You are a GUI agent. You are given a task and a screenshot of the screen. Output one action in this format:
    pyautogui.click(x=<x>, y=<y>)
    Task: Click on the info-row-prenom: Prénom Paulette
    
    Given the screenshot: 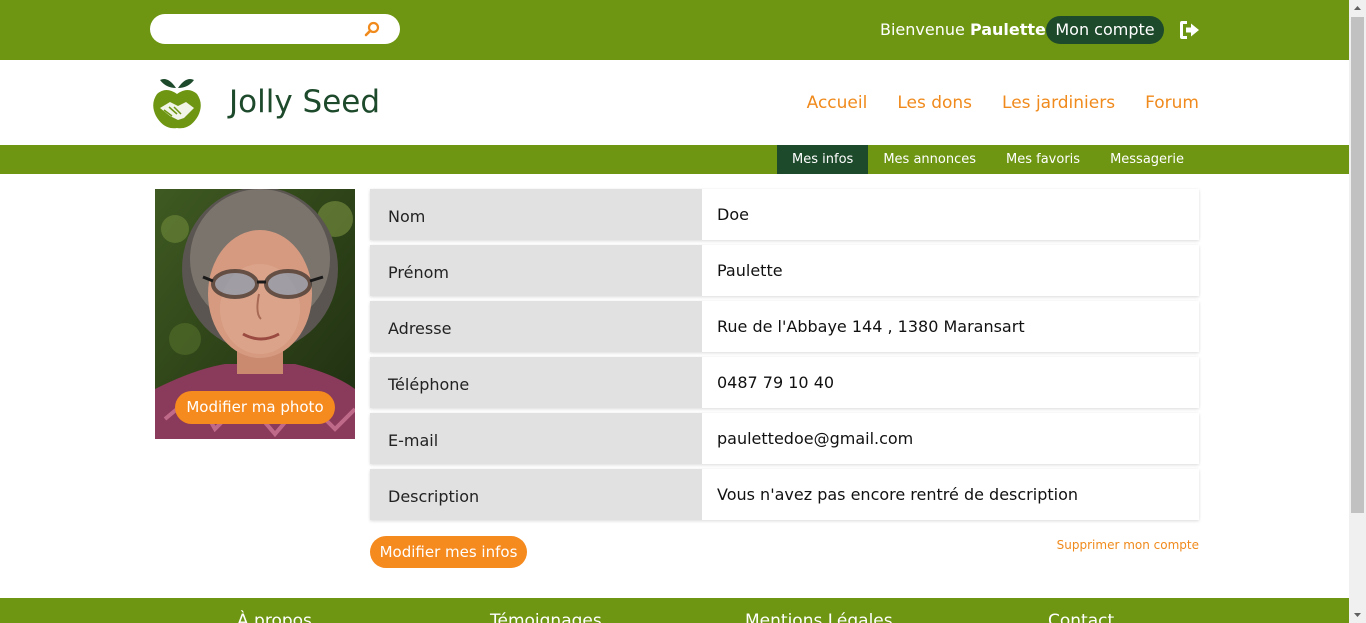 What is the action you would take?
    pyautogui.click(x=784, y=270)
    